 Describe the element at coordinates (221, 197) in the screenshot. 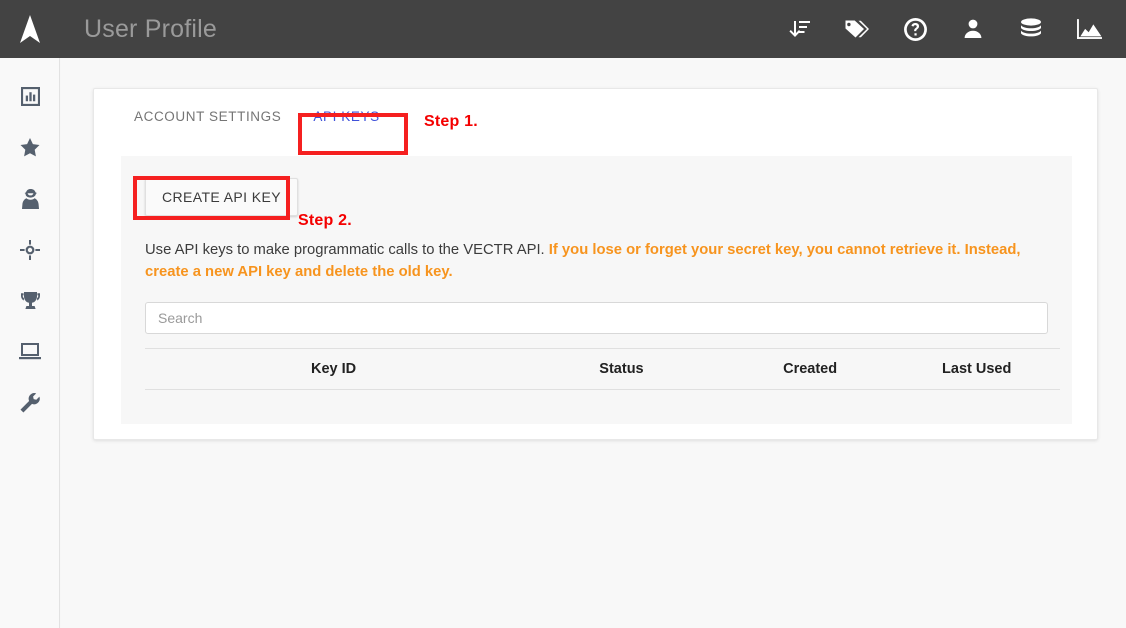

I see `create-api-key-button: CREATE API KEY` at that location.